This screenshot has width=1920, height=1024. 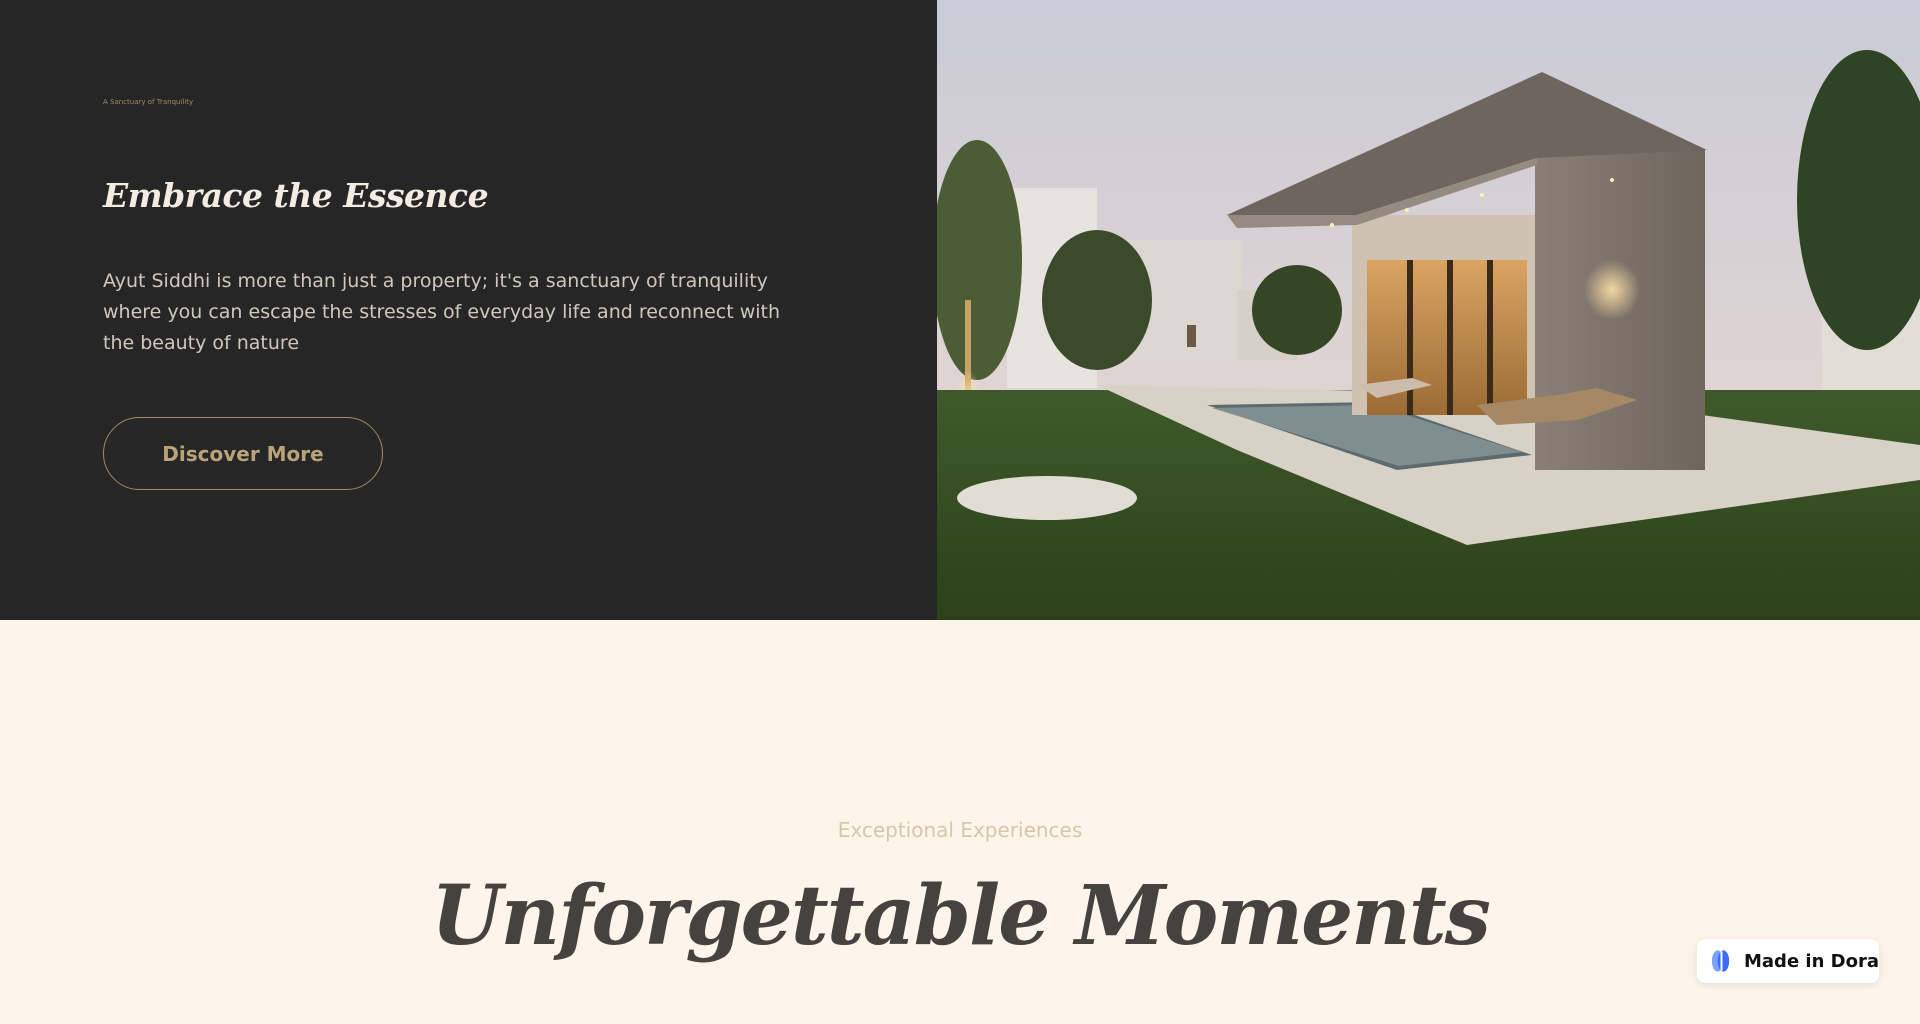 What do you see at coordinates (961, 916) in the screenshot?
I see `moments-title: Unforgettable Moments` at bounding box center [961, 916].